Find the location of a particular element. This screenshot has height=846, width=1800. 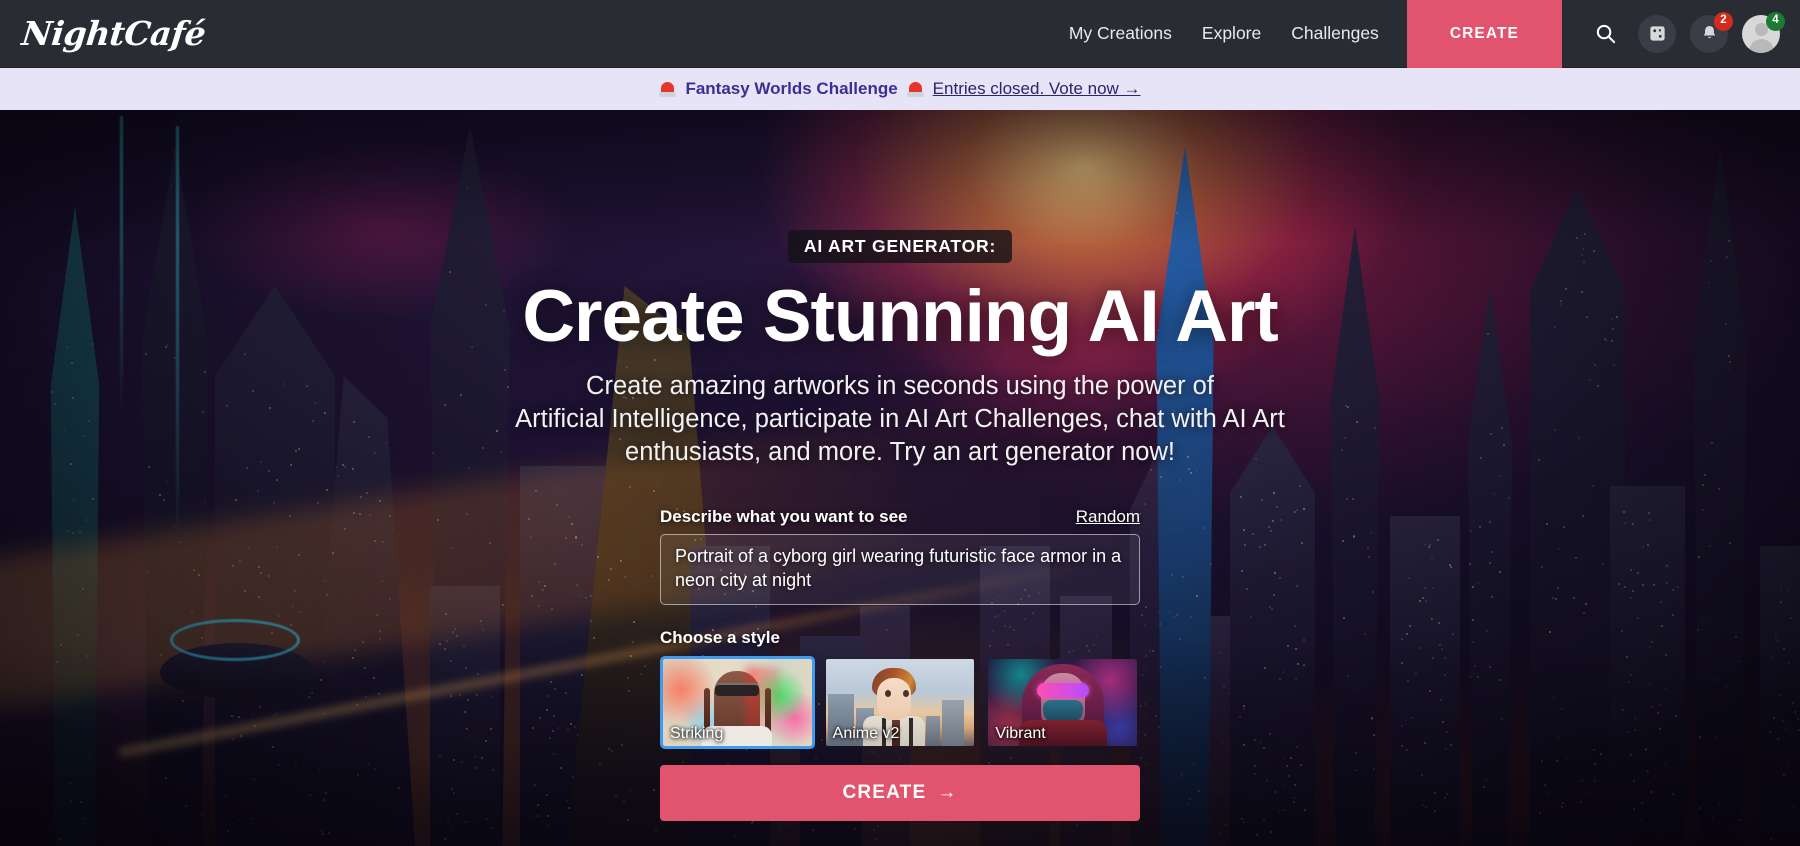

style-label: Choose a style is located at coordinates (720, 637).